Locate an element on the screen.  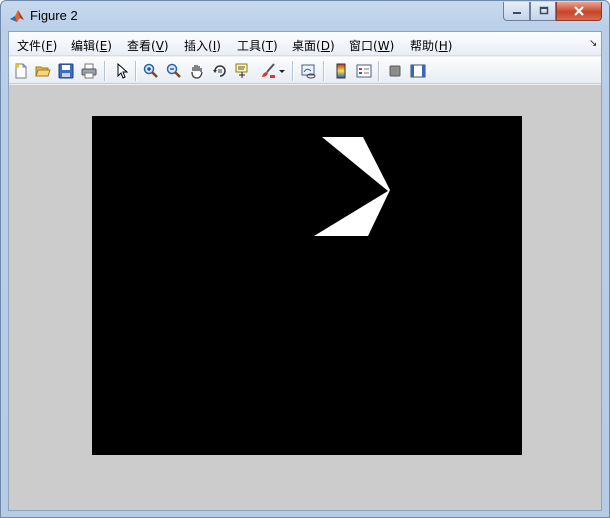
matlab-logo-icon is located at coordinates (17, 16).